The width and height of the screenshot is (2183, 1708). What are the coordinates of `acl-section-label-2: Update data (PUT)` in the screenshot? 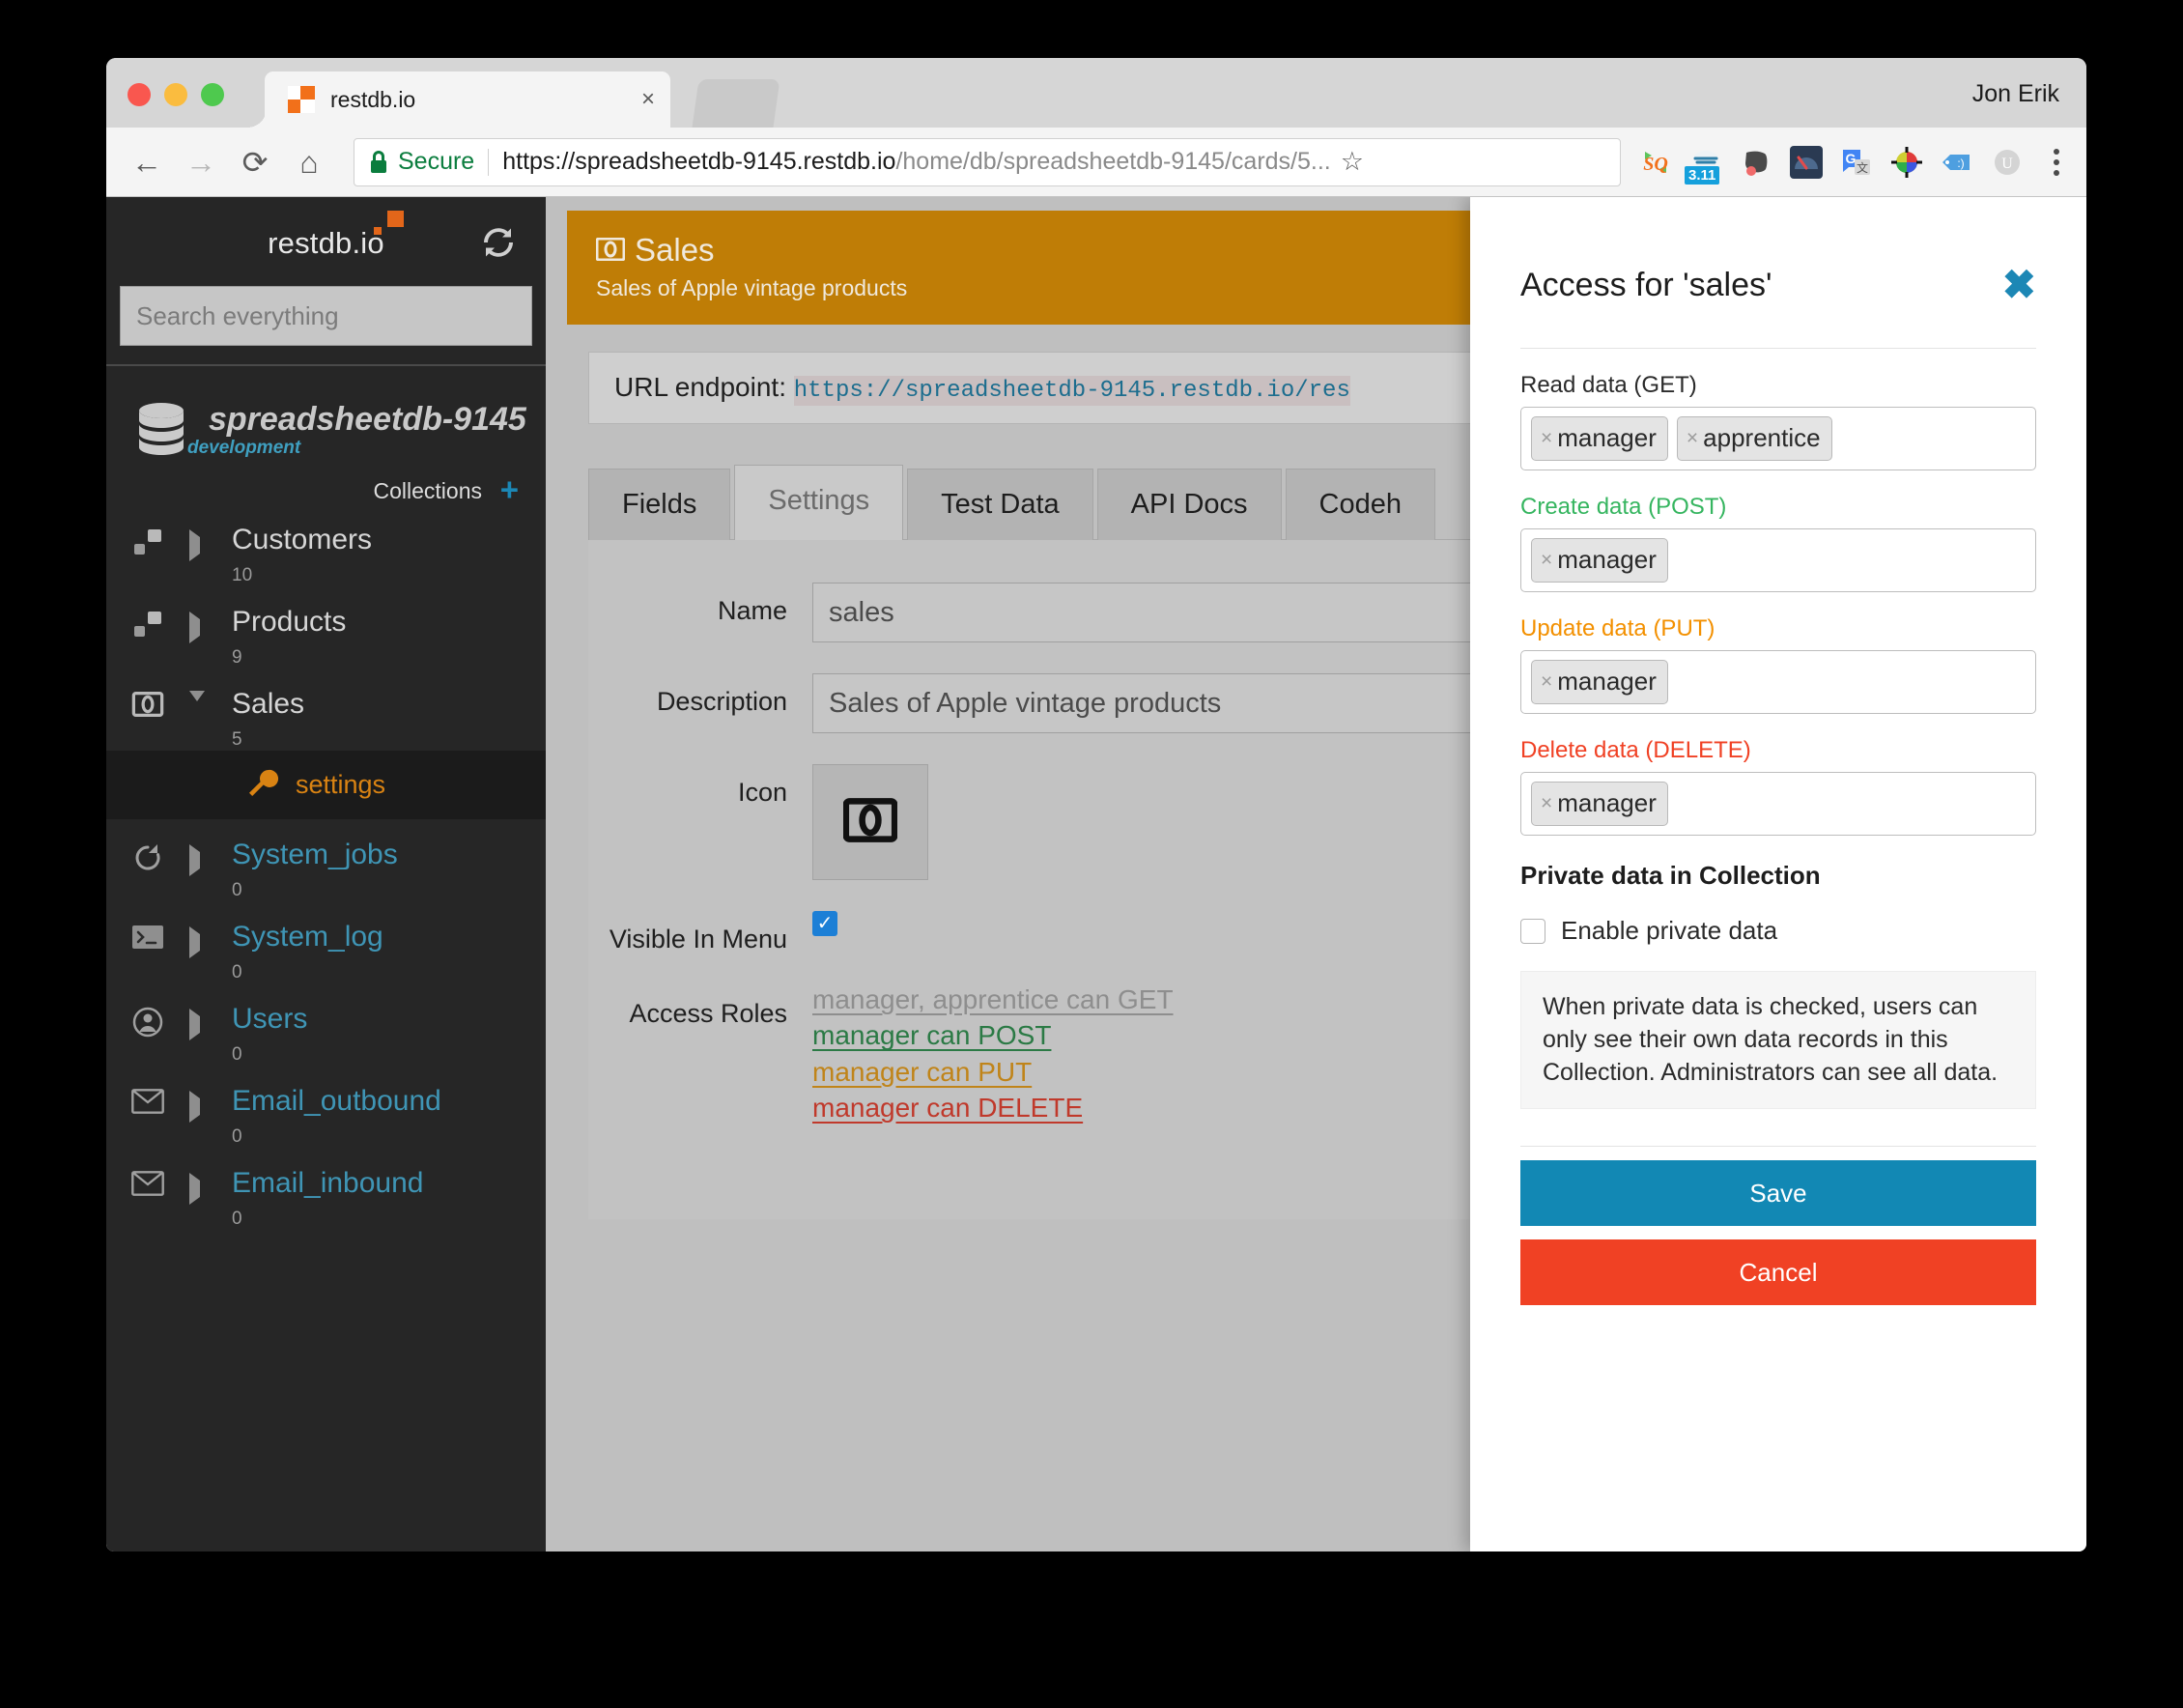 It's located at (1618, 628).